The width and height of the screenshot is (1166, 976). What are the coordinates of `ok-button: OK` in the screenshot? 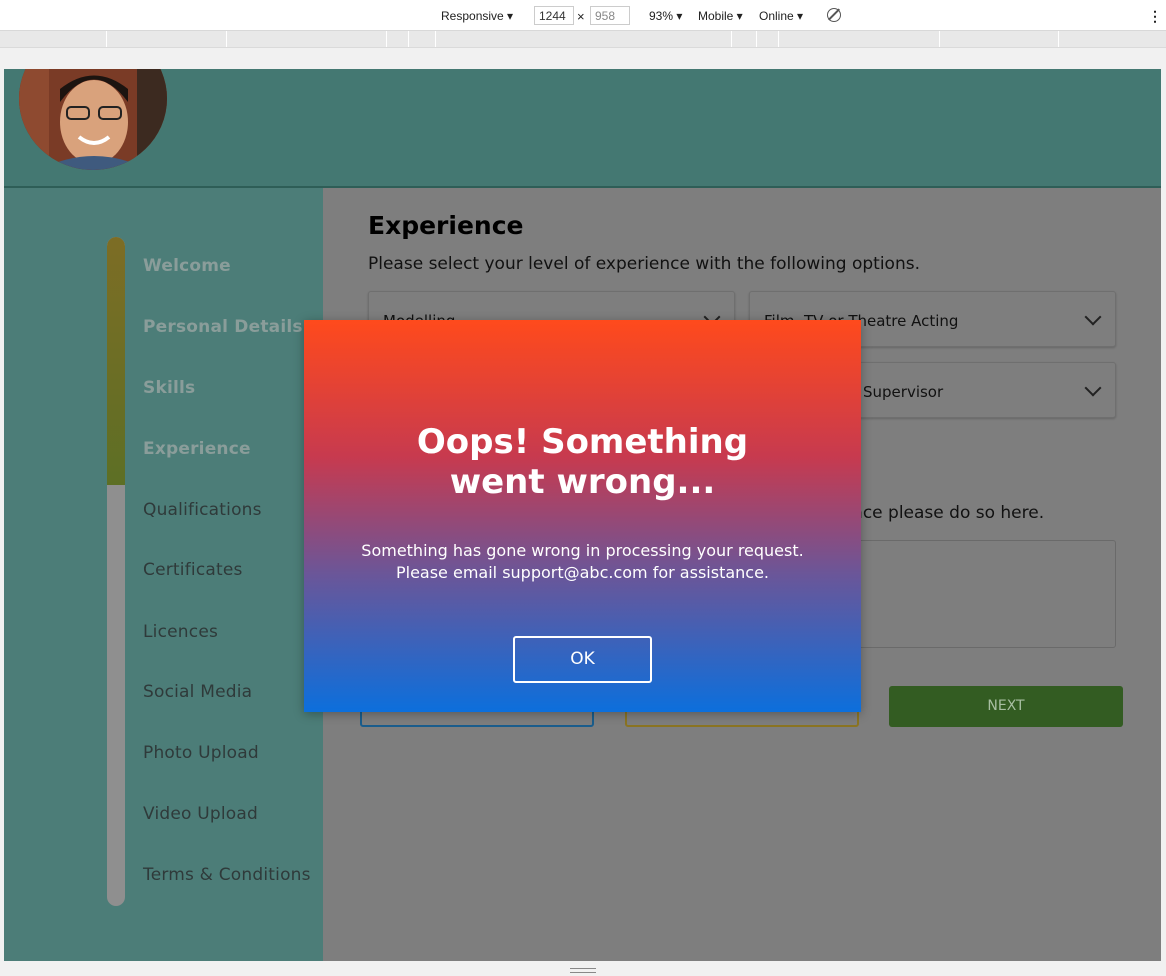 It's located at (582, 659).